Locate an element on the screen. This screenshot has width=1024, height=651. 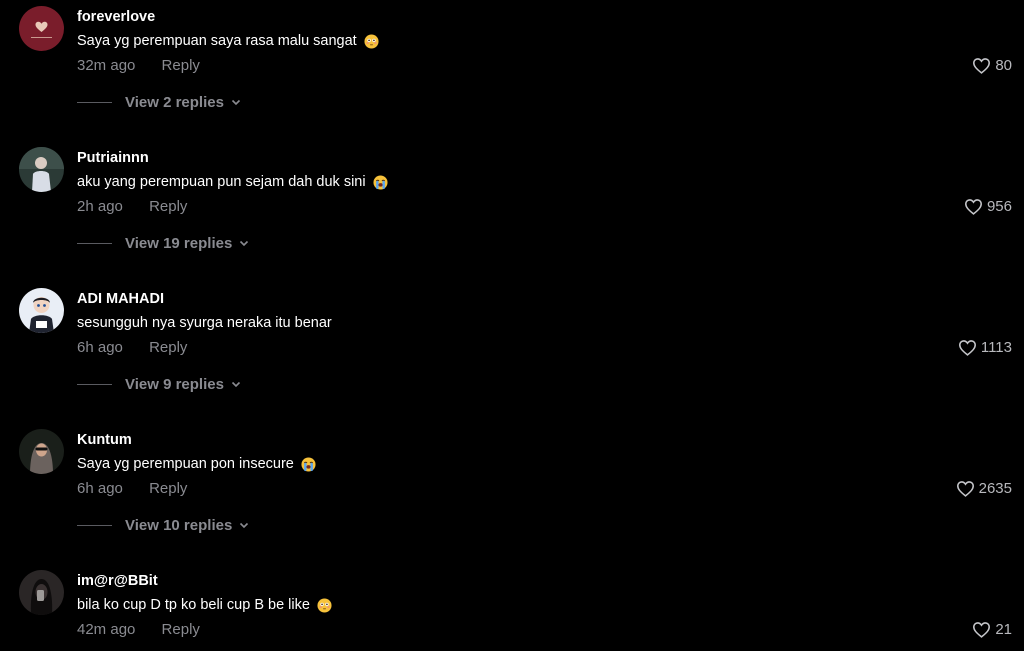
like-button: 1113 is located at coordinates (985, 347).